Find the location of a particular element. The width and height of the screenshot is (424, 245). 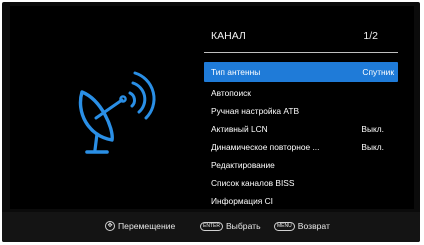

hint-back: MENU Возврат is located at coordinates (302, 226).